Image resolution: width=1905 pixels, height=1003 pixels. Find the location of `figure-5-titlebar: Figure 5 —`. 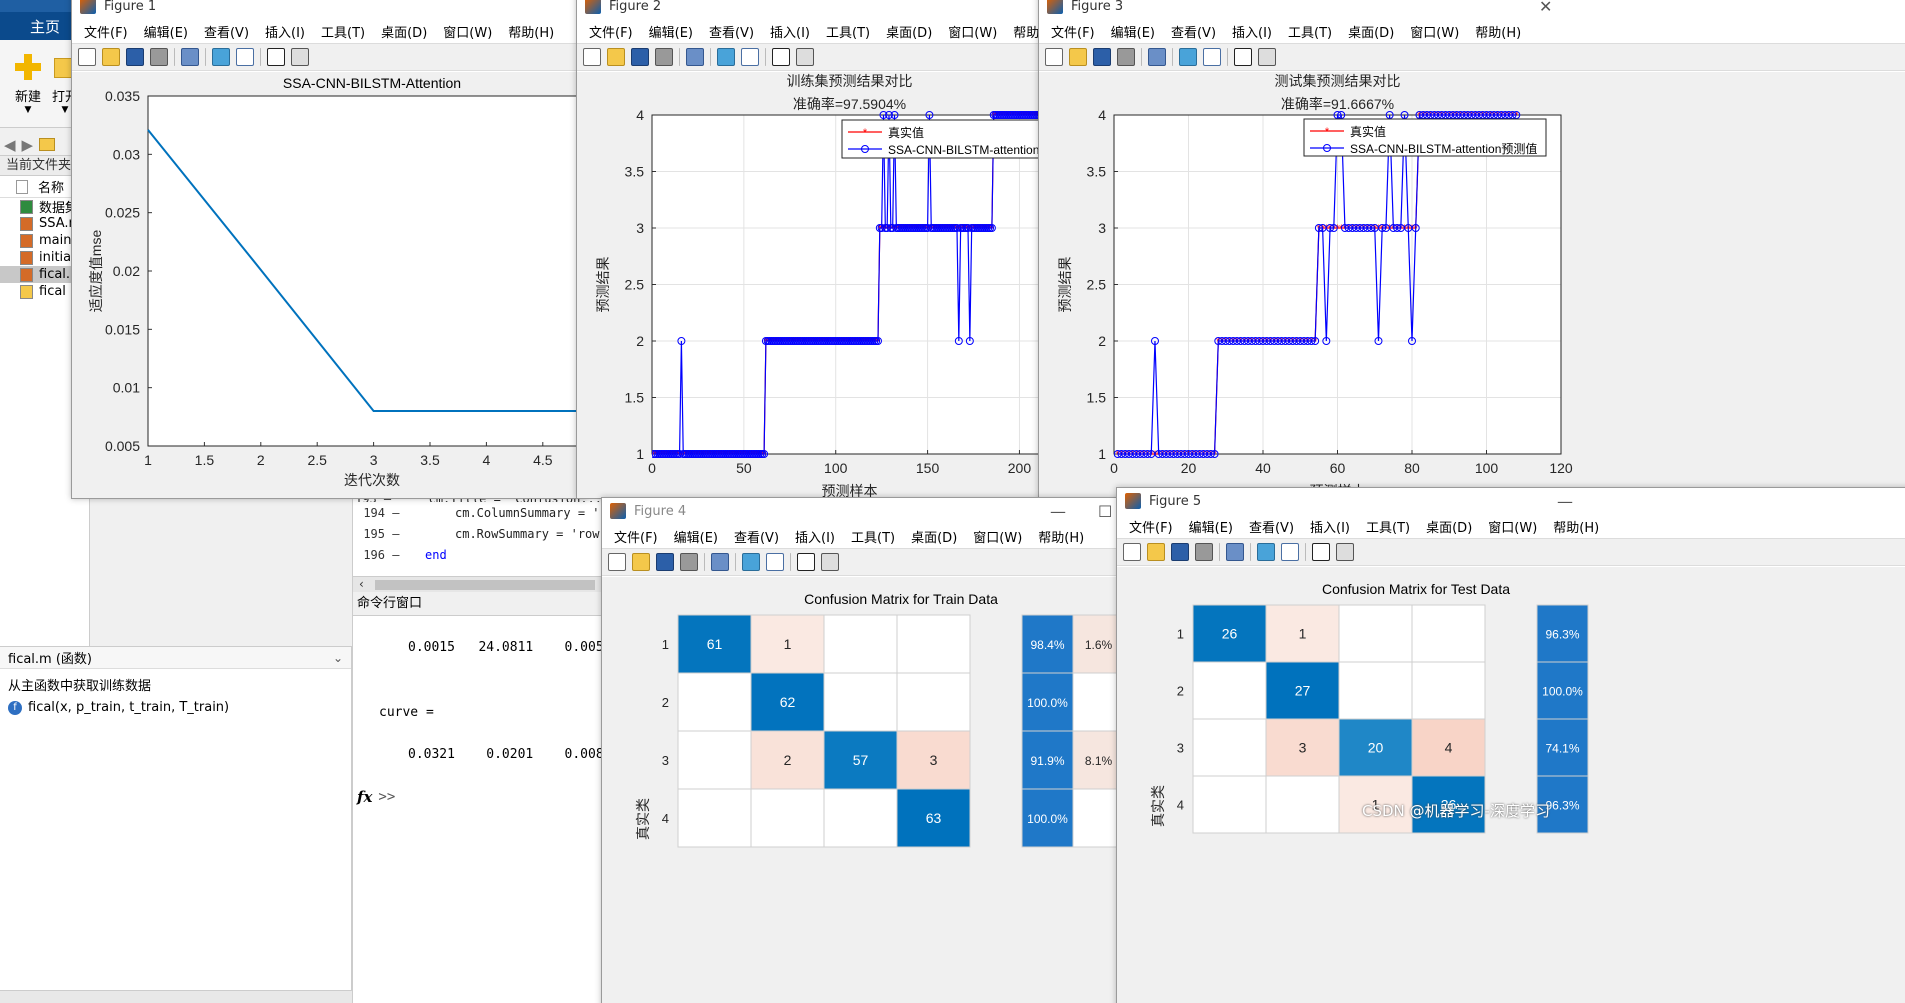

figure-5-titlebar: Figure 5 — is located at coordinates (1511, 501).